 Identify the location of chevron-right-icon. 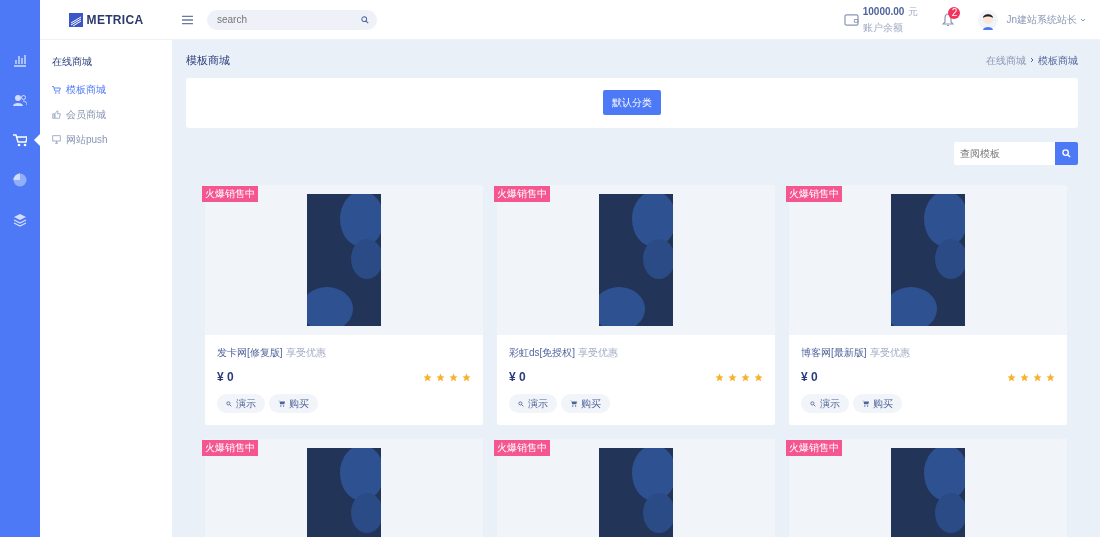
(1032, 60).